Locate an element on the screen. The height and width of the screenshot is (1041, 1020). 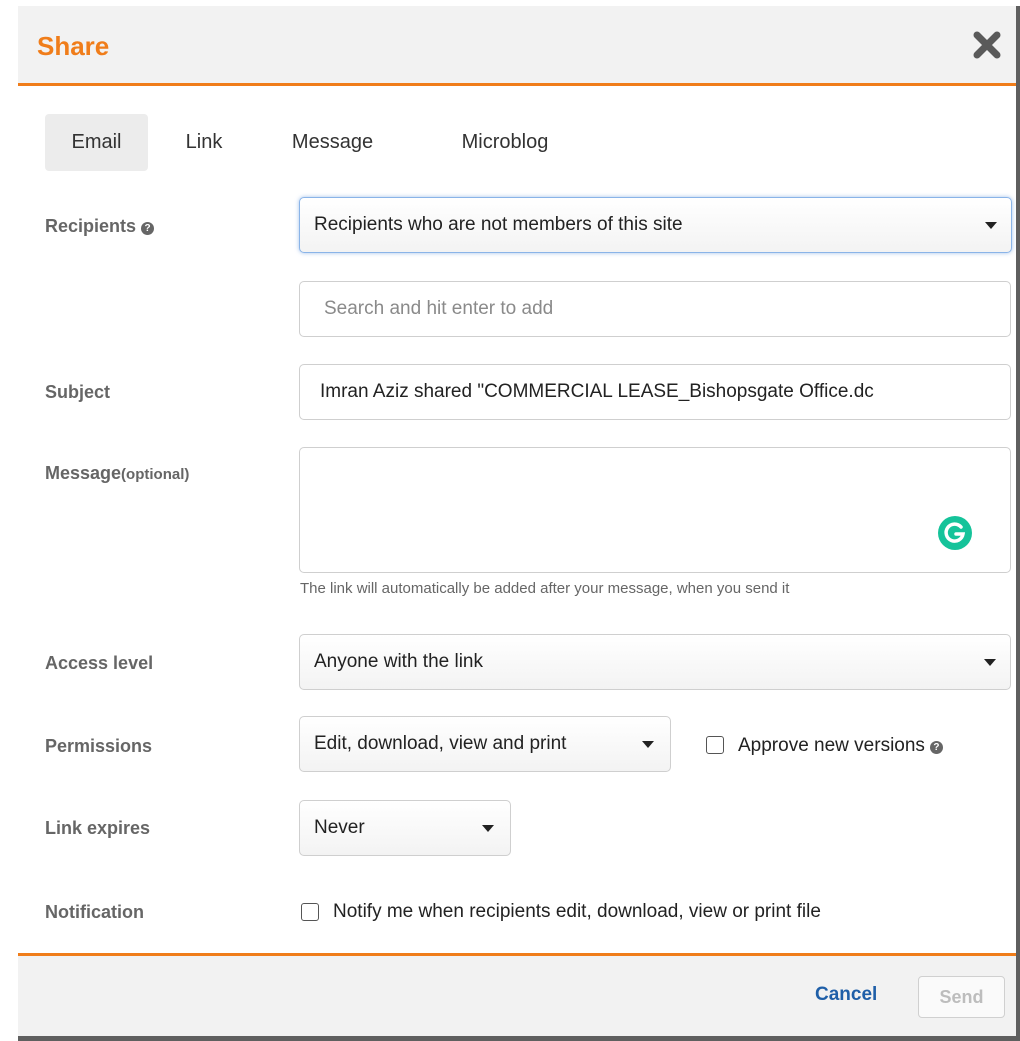
permissions-label: Permissions is located at coordinates (99, 746).